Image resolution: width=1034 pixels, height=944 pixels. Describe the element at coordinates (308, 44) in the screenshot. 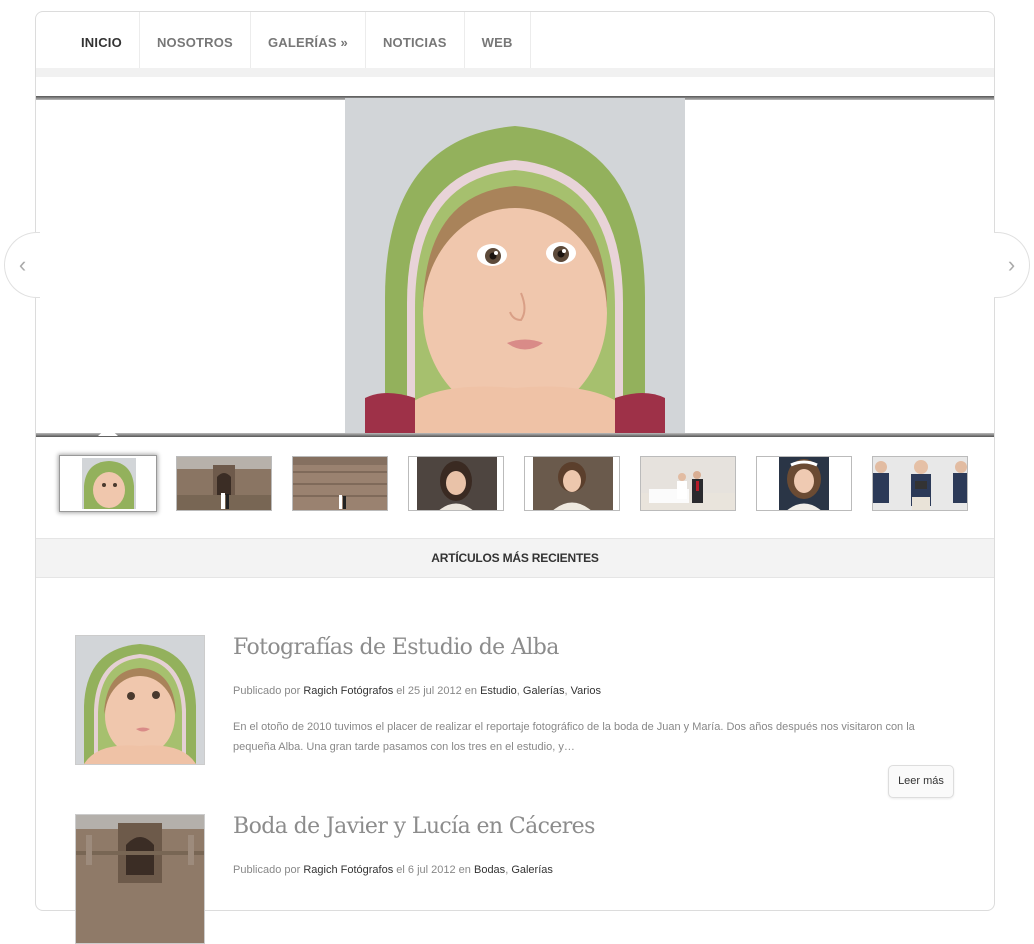

I see `nav-item-galerias: GALERÍAS »` at that location.